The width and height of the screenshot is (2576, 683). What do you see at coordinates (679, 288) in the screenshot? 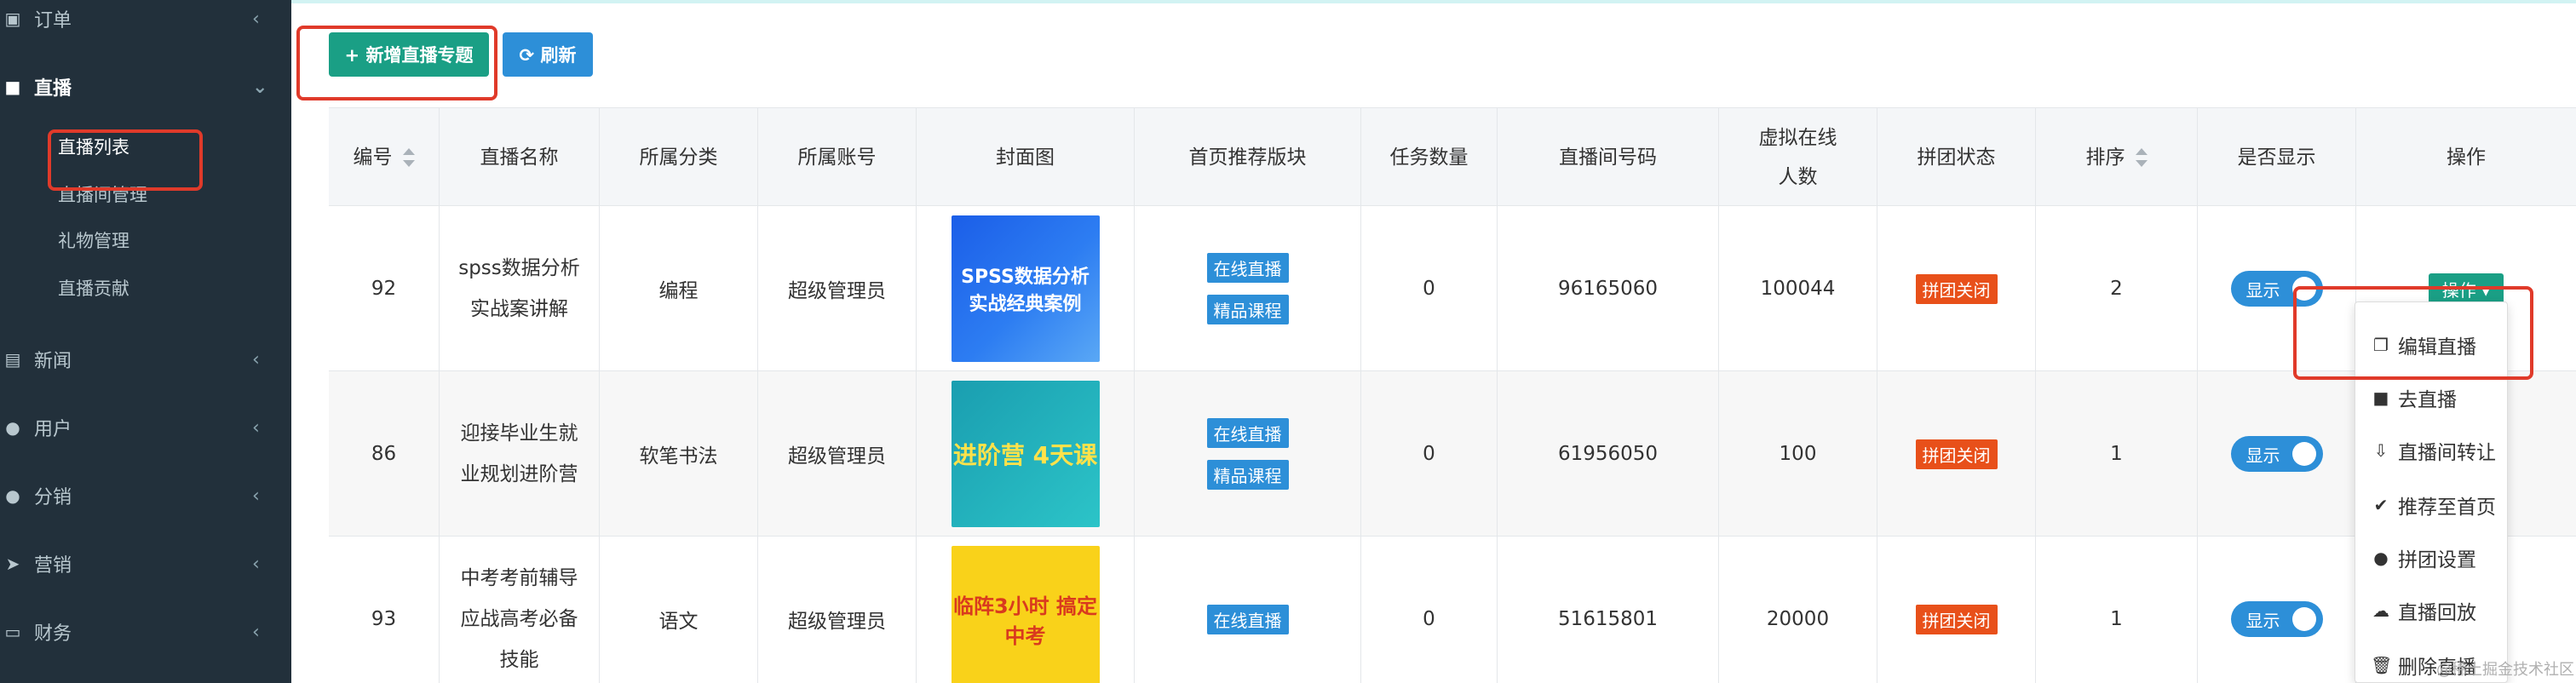
I see `cell-category: 编程` at bounding box center [679, 288].